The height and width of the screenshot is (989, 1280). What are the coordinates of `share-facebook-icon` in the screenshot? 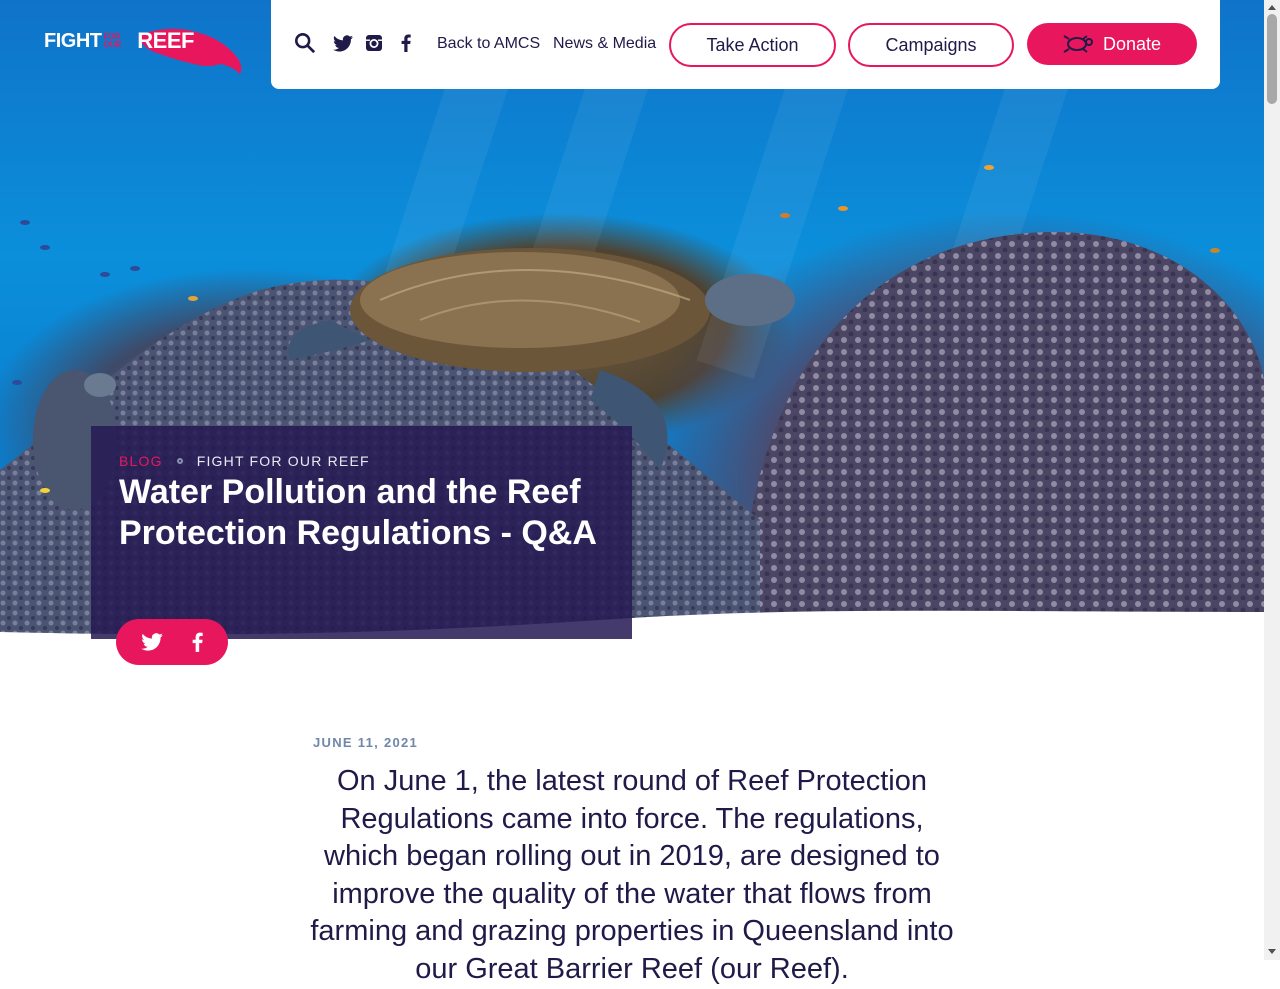 It's located at (197, 642).